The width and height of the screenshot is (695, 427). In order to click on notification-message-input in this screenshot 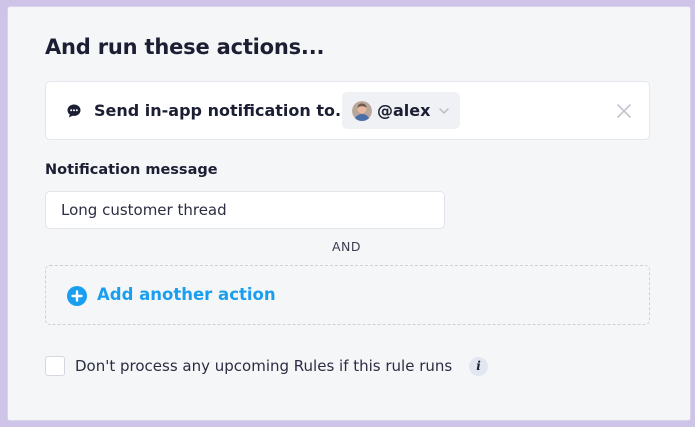, I will do `click(245, 210)`.